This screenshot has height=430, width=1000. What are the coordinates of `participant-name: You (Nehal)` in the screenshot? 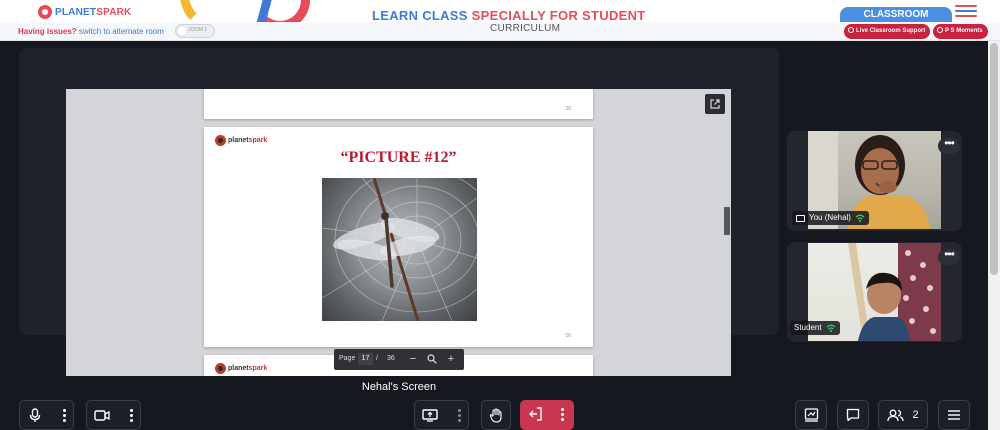 It's located at (830, 217).